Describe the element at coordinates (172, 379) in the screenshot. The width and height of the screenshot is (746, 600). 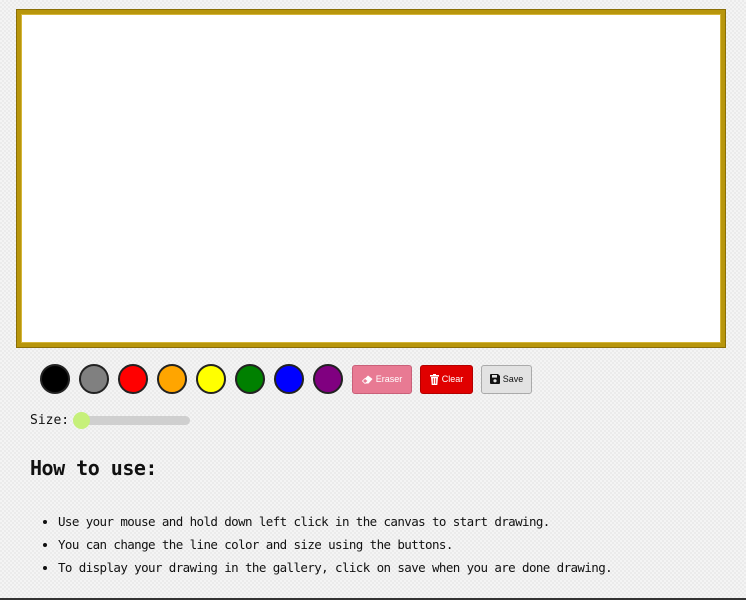
I see `color-swatch-orange` at that location.